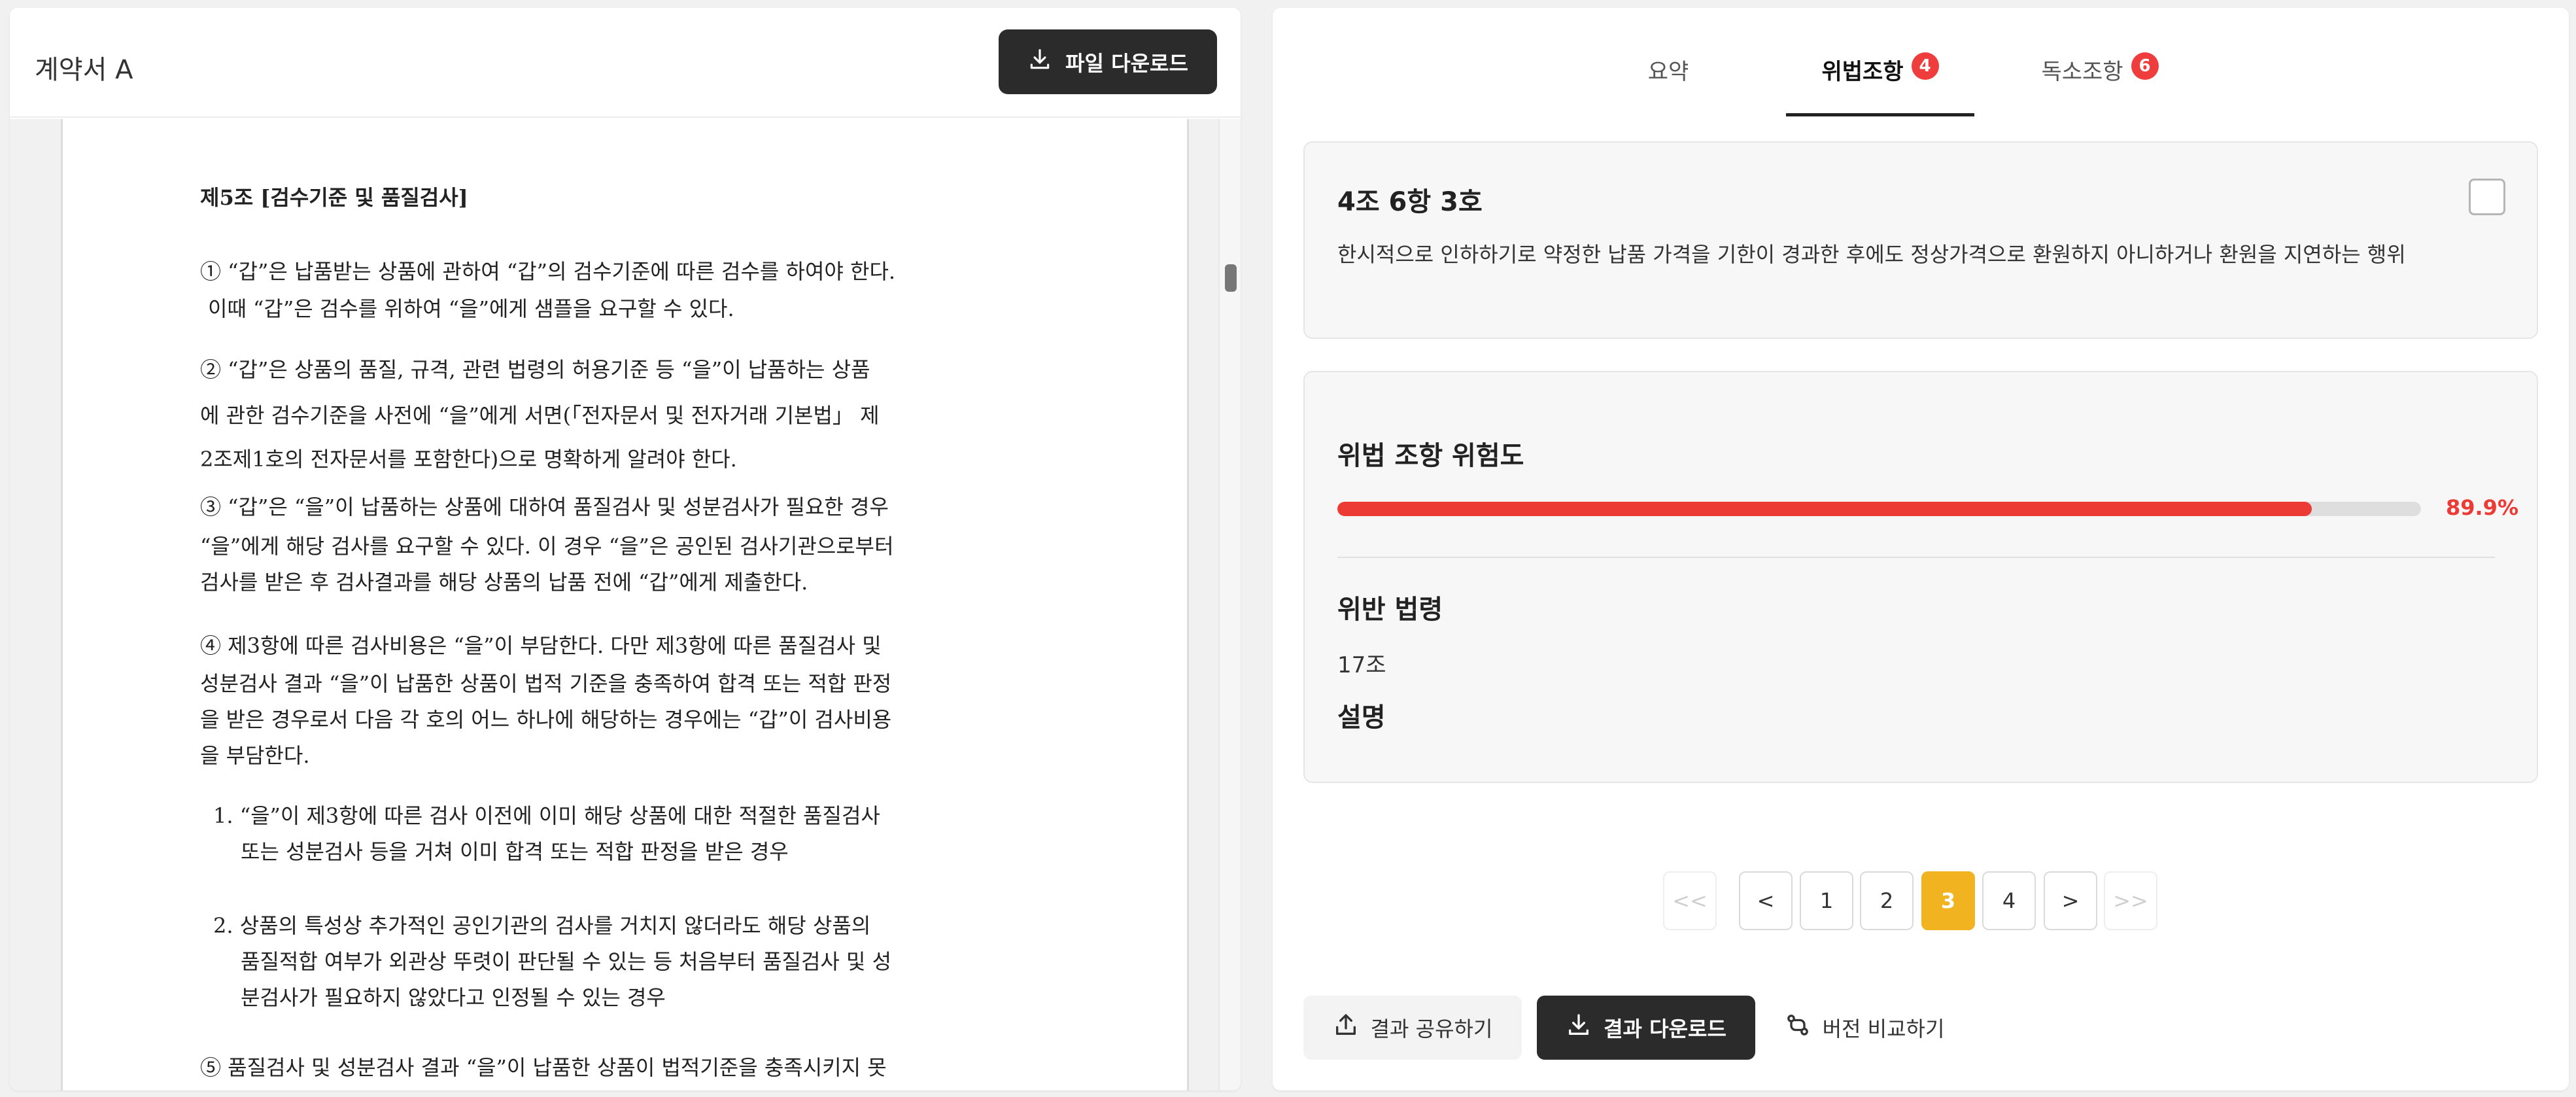  I want to click on document-scrollbar, so click(1229, 604).